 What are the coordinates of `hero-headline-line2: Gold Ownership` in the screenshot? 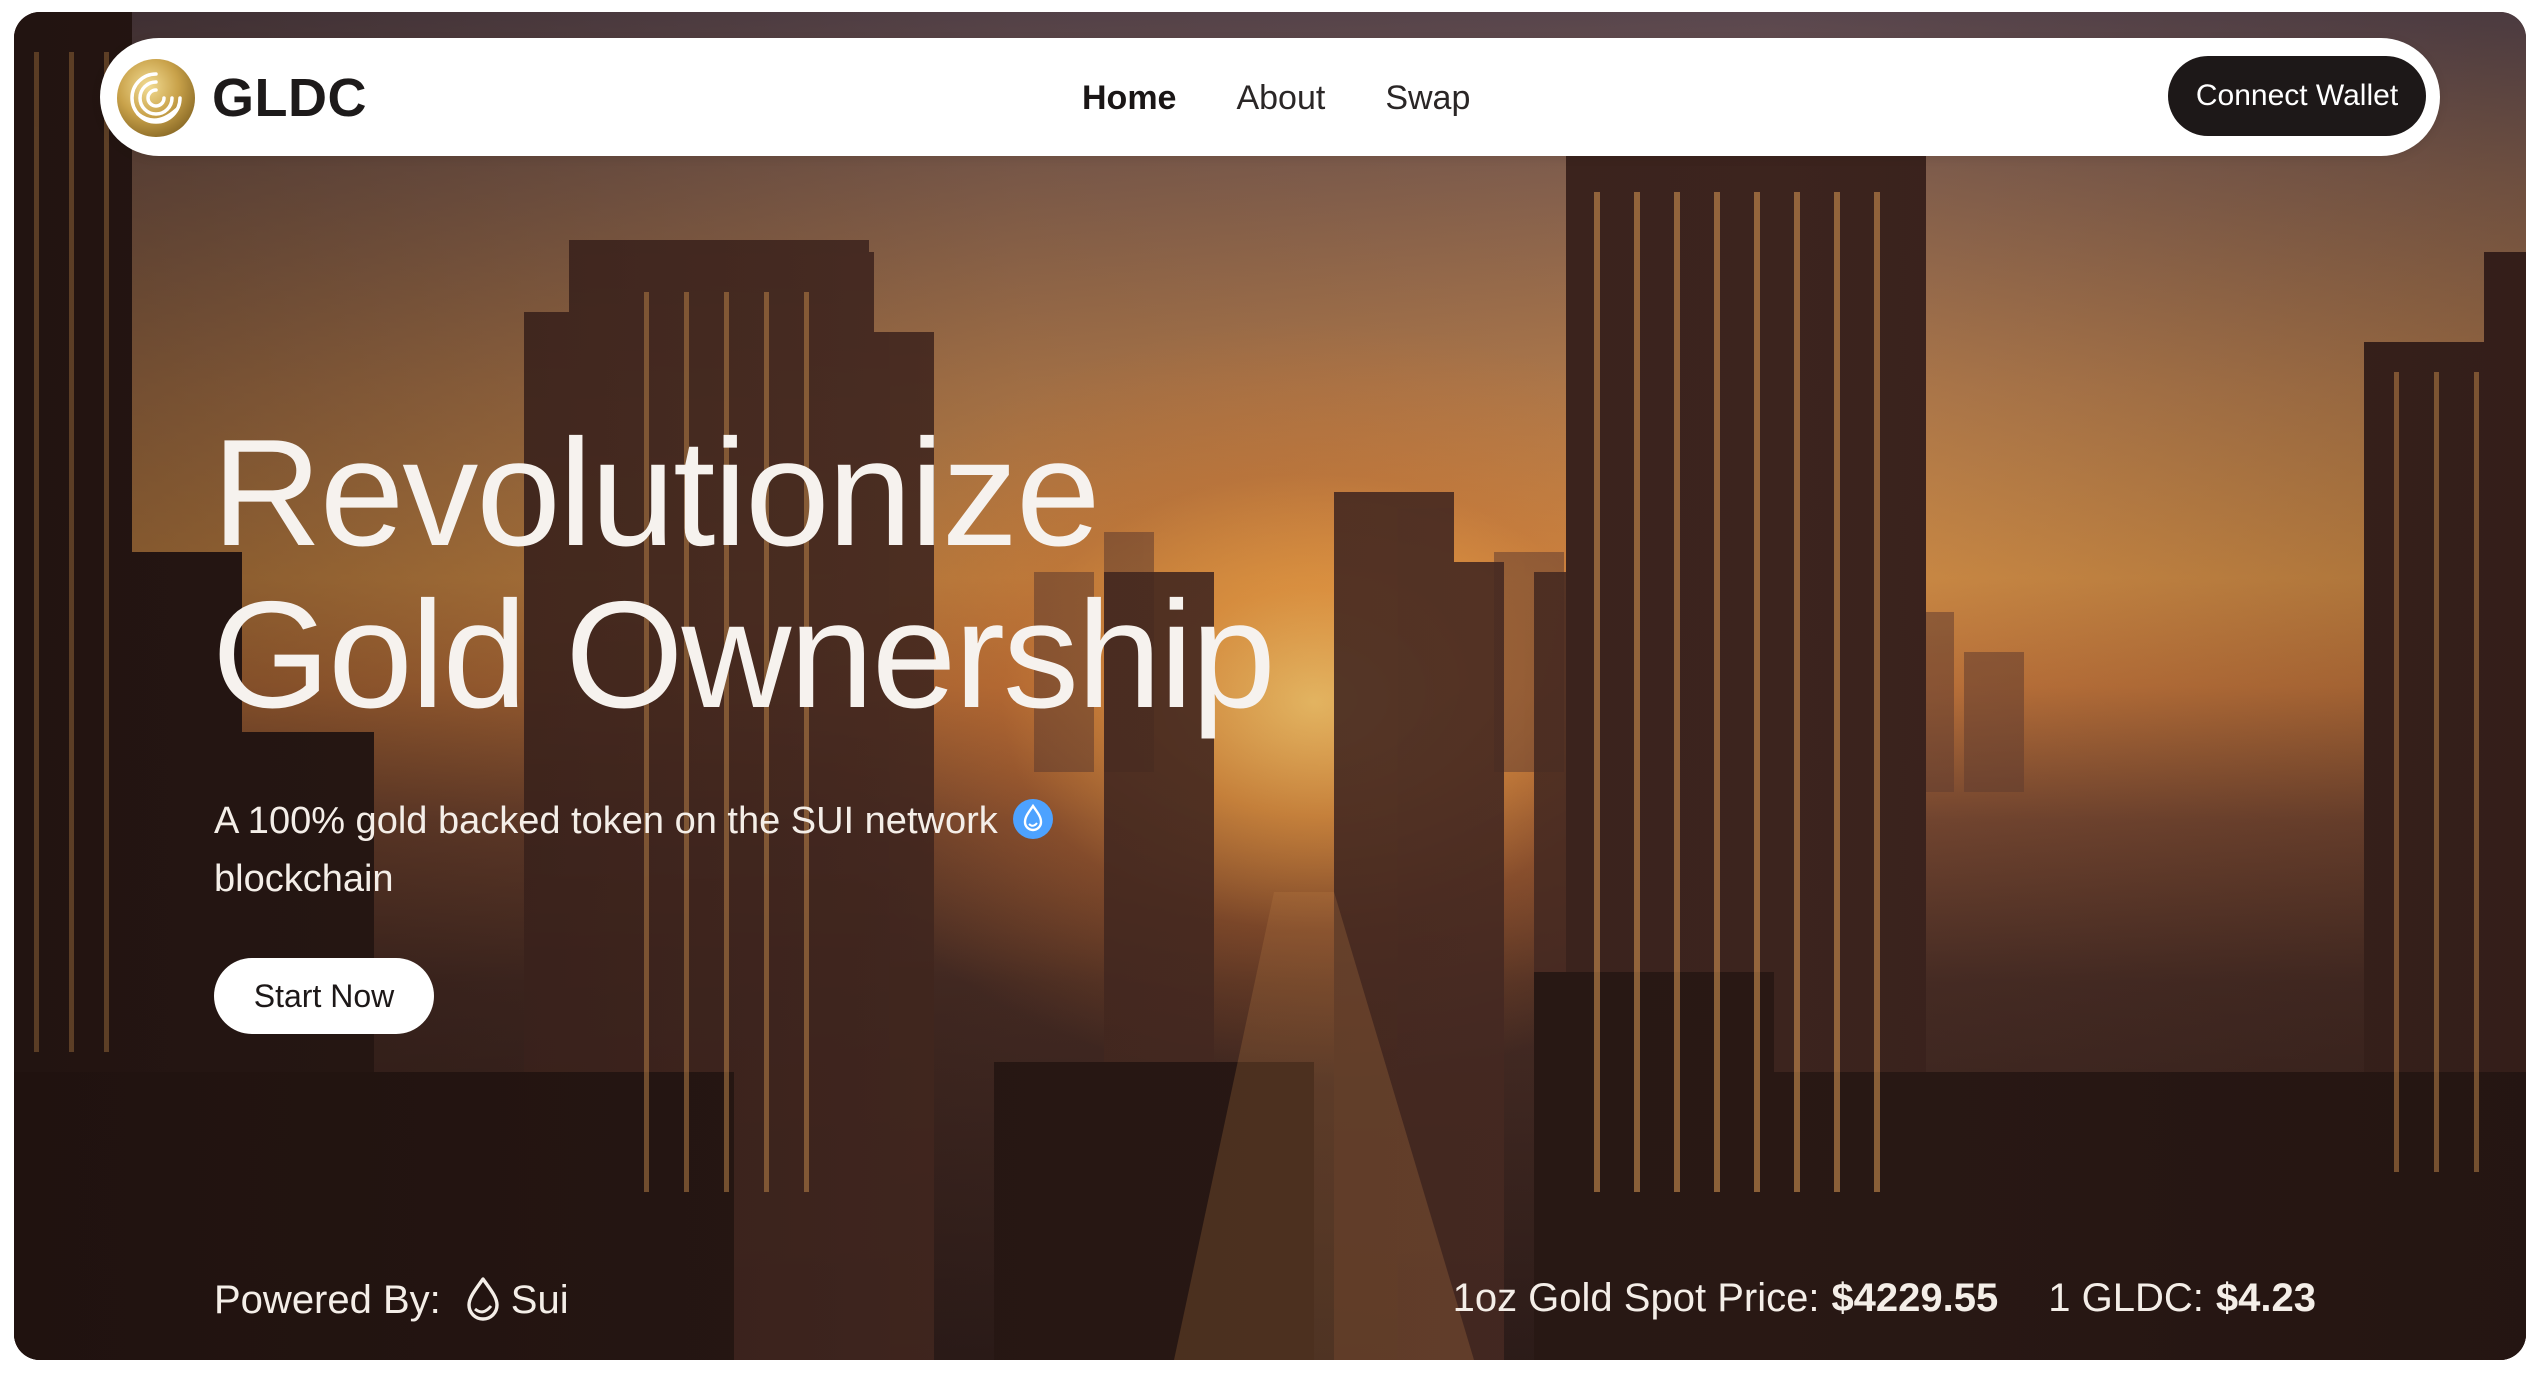 It's located at (744, 655).